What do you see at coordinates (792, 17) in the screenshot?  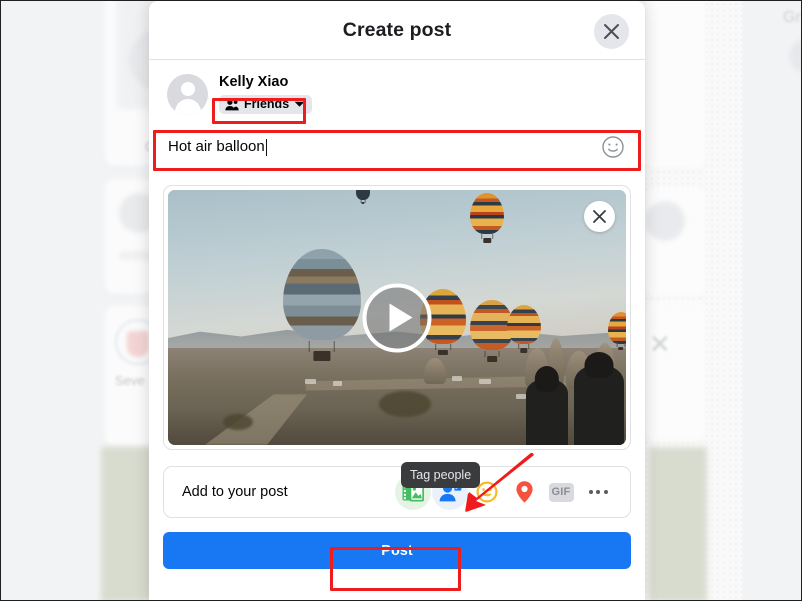 I see `background-groups-label: Gr` at bounding box center [792, 17].